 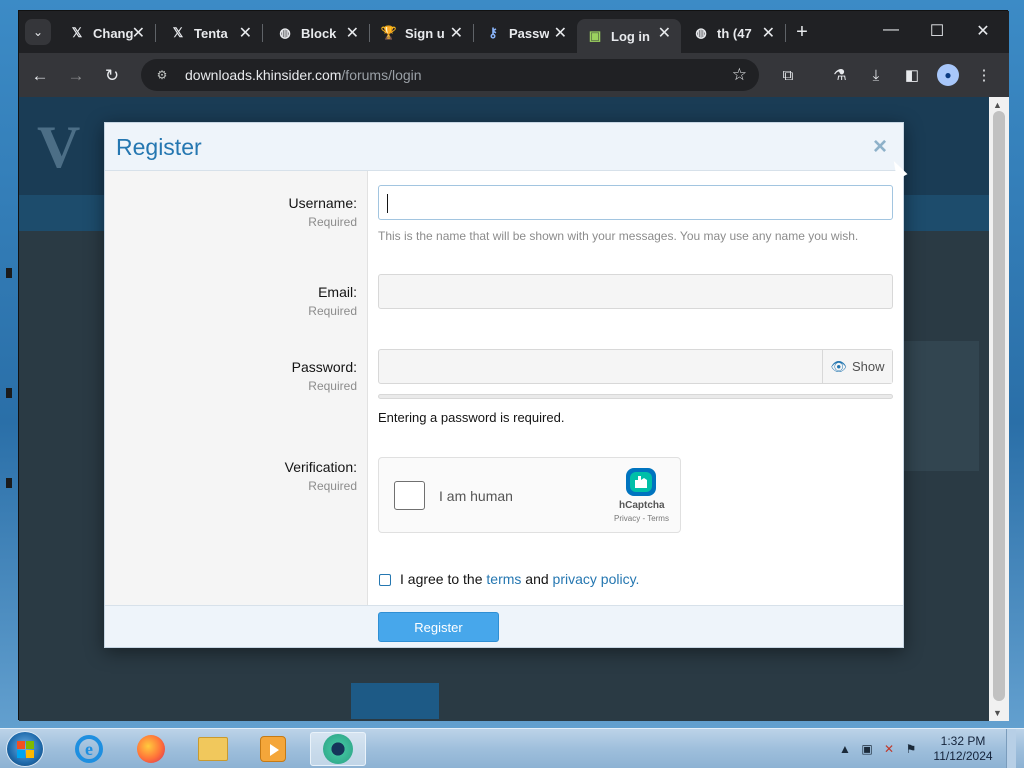 I want to click on menu-kebab-icon: ⋮, so click(x=984, y=76).